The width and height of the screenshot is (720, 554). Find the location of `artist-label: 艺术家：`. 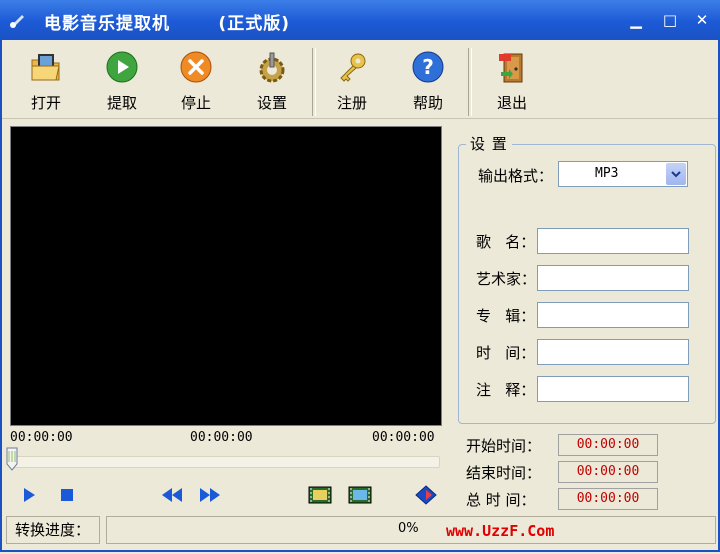

artist-label: 艺术家： is located at coordinates (506, 279).